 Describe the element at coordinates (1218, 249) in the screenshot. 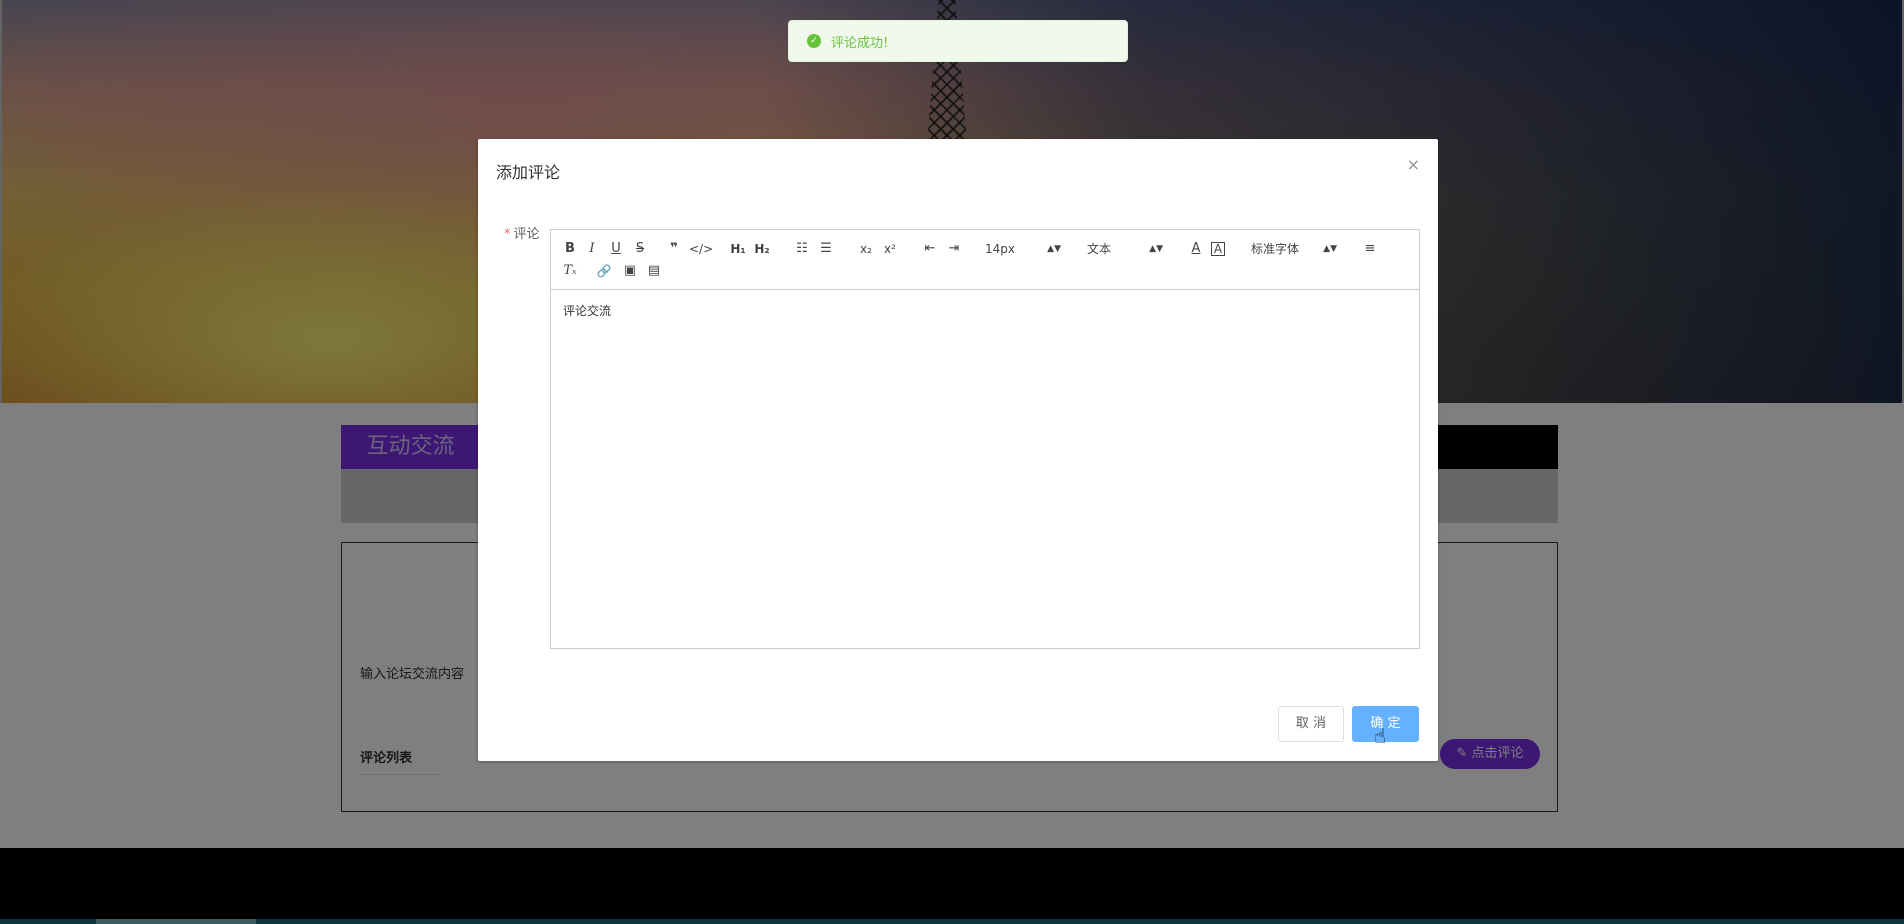

I see `background-color-icon: A` at that location.